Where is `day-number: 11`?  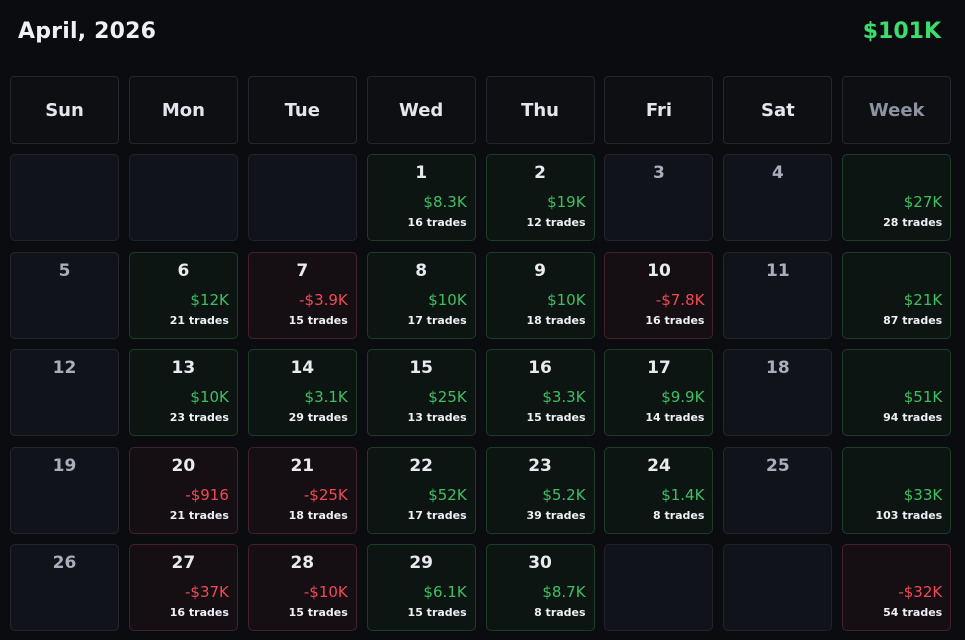
day-number: 11 is located at coordinates (778, 270).